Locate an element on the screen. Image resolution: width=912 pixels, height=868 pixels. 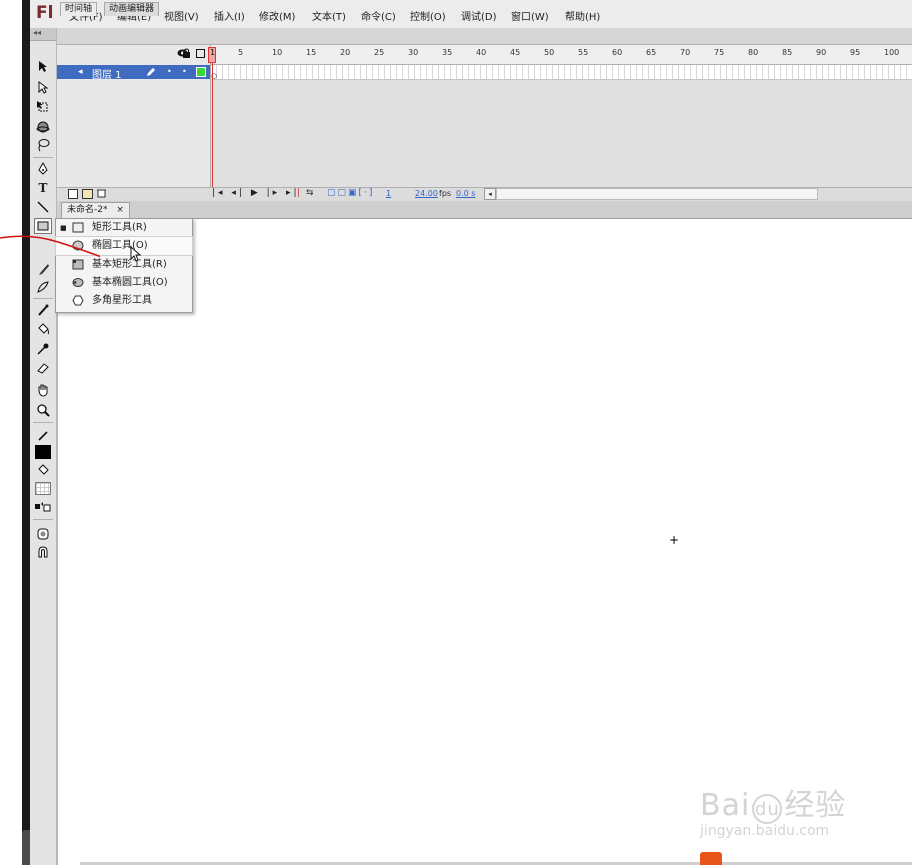
tab-timeline: 时间轴 is located at coordinates (79, 9).